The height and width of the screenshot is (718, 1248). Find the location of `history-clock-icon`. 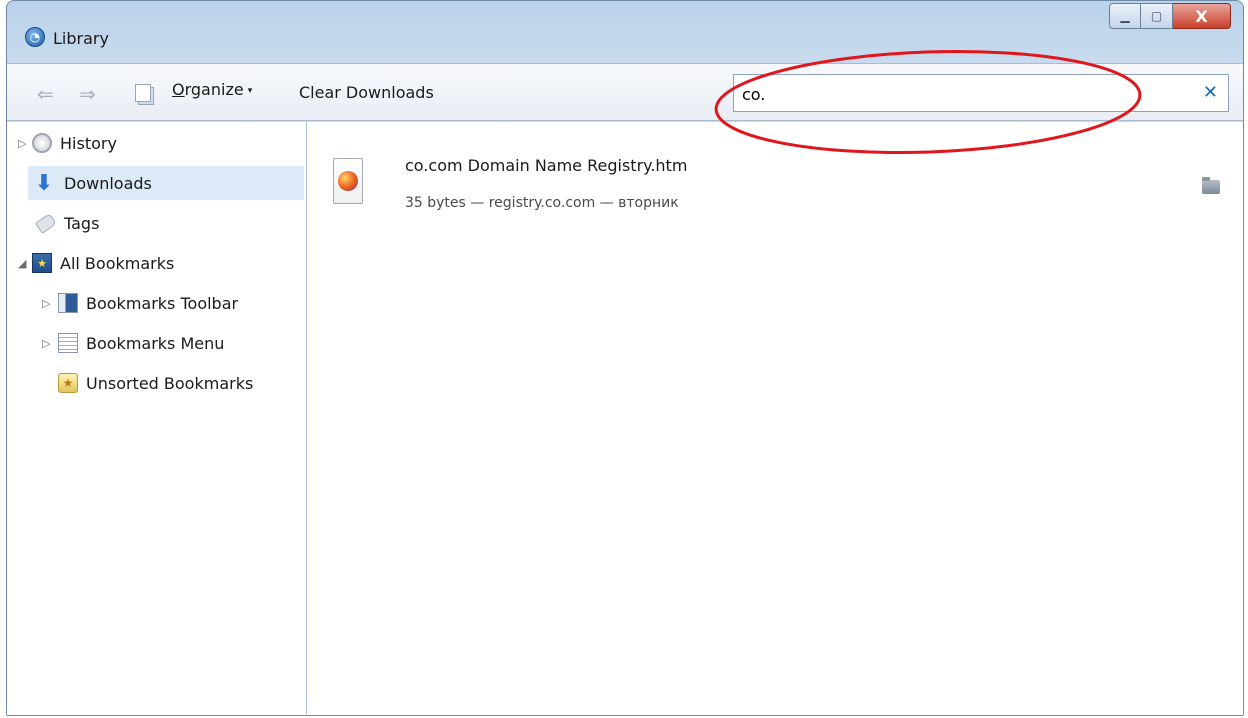

history-clock-icon is located at coordinates (42, 143).